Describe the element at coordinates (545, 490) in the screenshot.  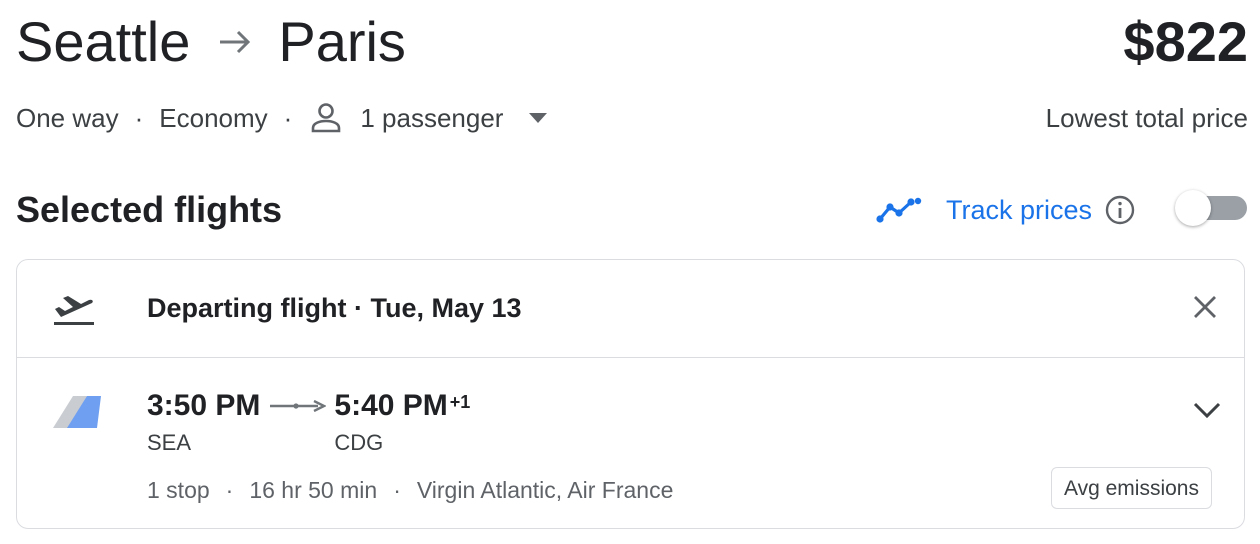
I see `airlines: Virgin Atlantic, Air France` at that location.